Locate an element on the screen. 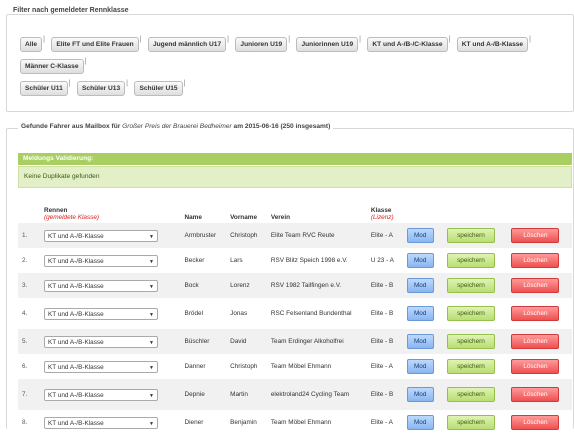 This screenshot has width=574, height=435. filter-button-maenner-c: Männer C-Klasse is located at coordinates (52, 66).